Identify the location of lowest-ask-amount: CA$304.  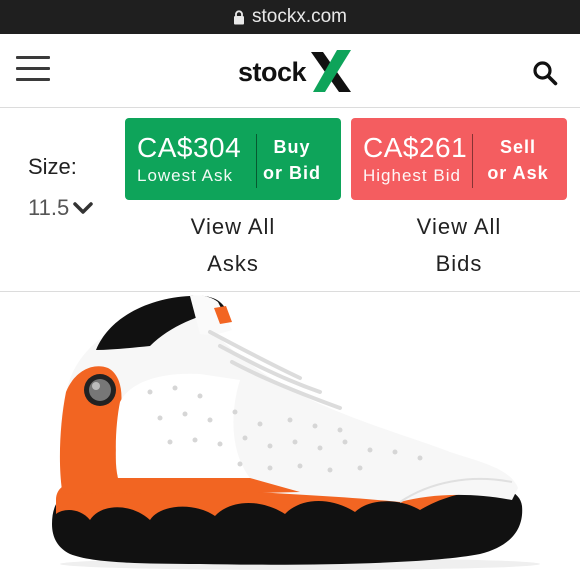
(189, 147).